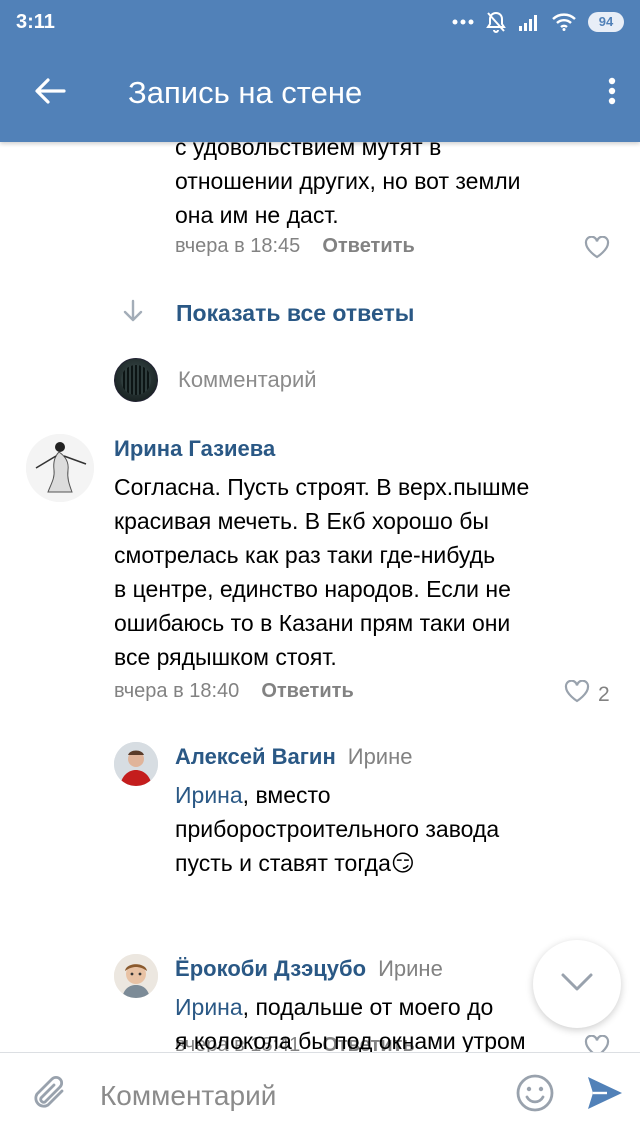 The image size is (640, 1138). What do you see at coordinates (368, 1007) in the screenshot?
I see `text-segment: , подальше от моего до` at bounding box center [368, 1007].